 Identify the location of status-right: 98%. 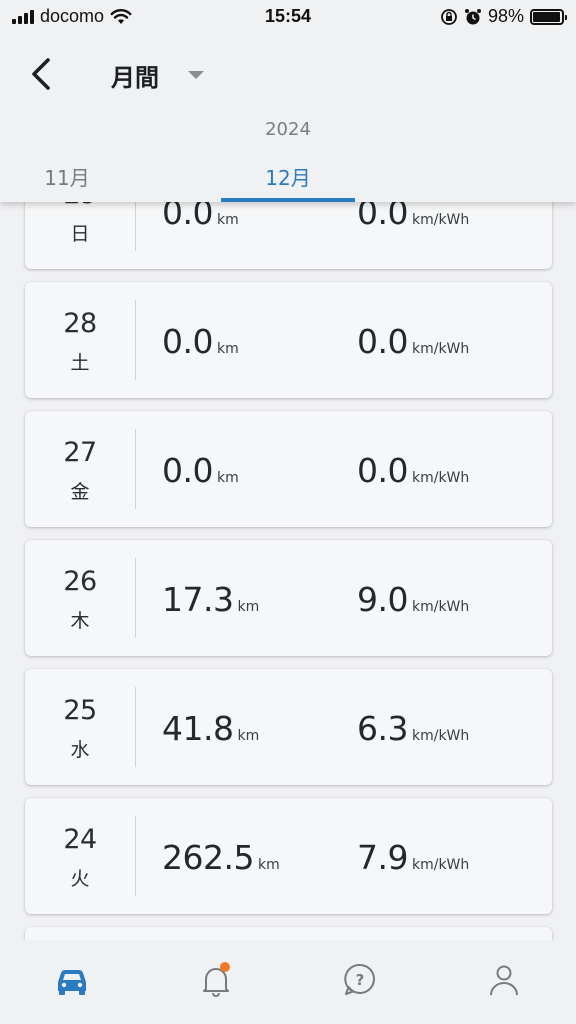
(503, 16).